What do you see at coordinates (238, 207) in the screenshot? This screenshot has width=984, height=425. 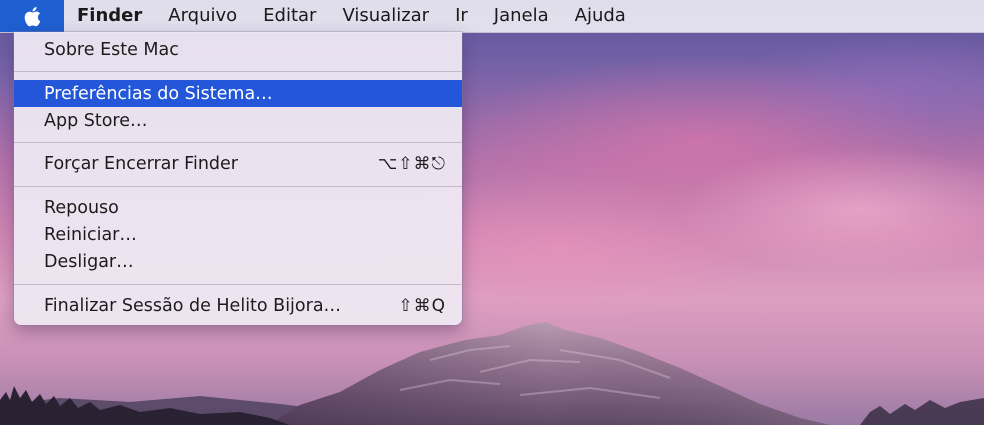 I see `menu-item-sleep: Repouso` at bounding box center [238, 207].